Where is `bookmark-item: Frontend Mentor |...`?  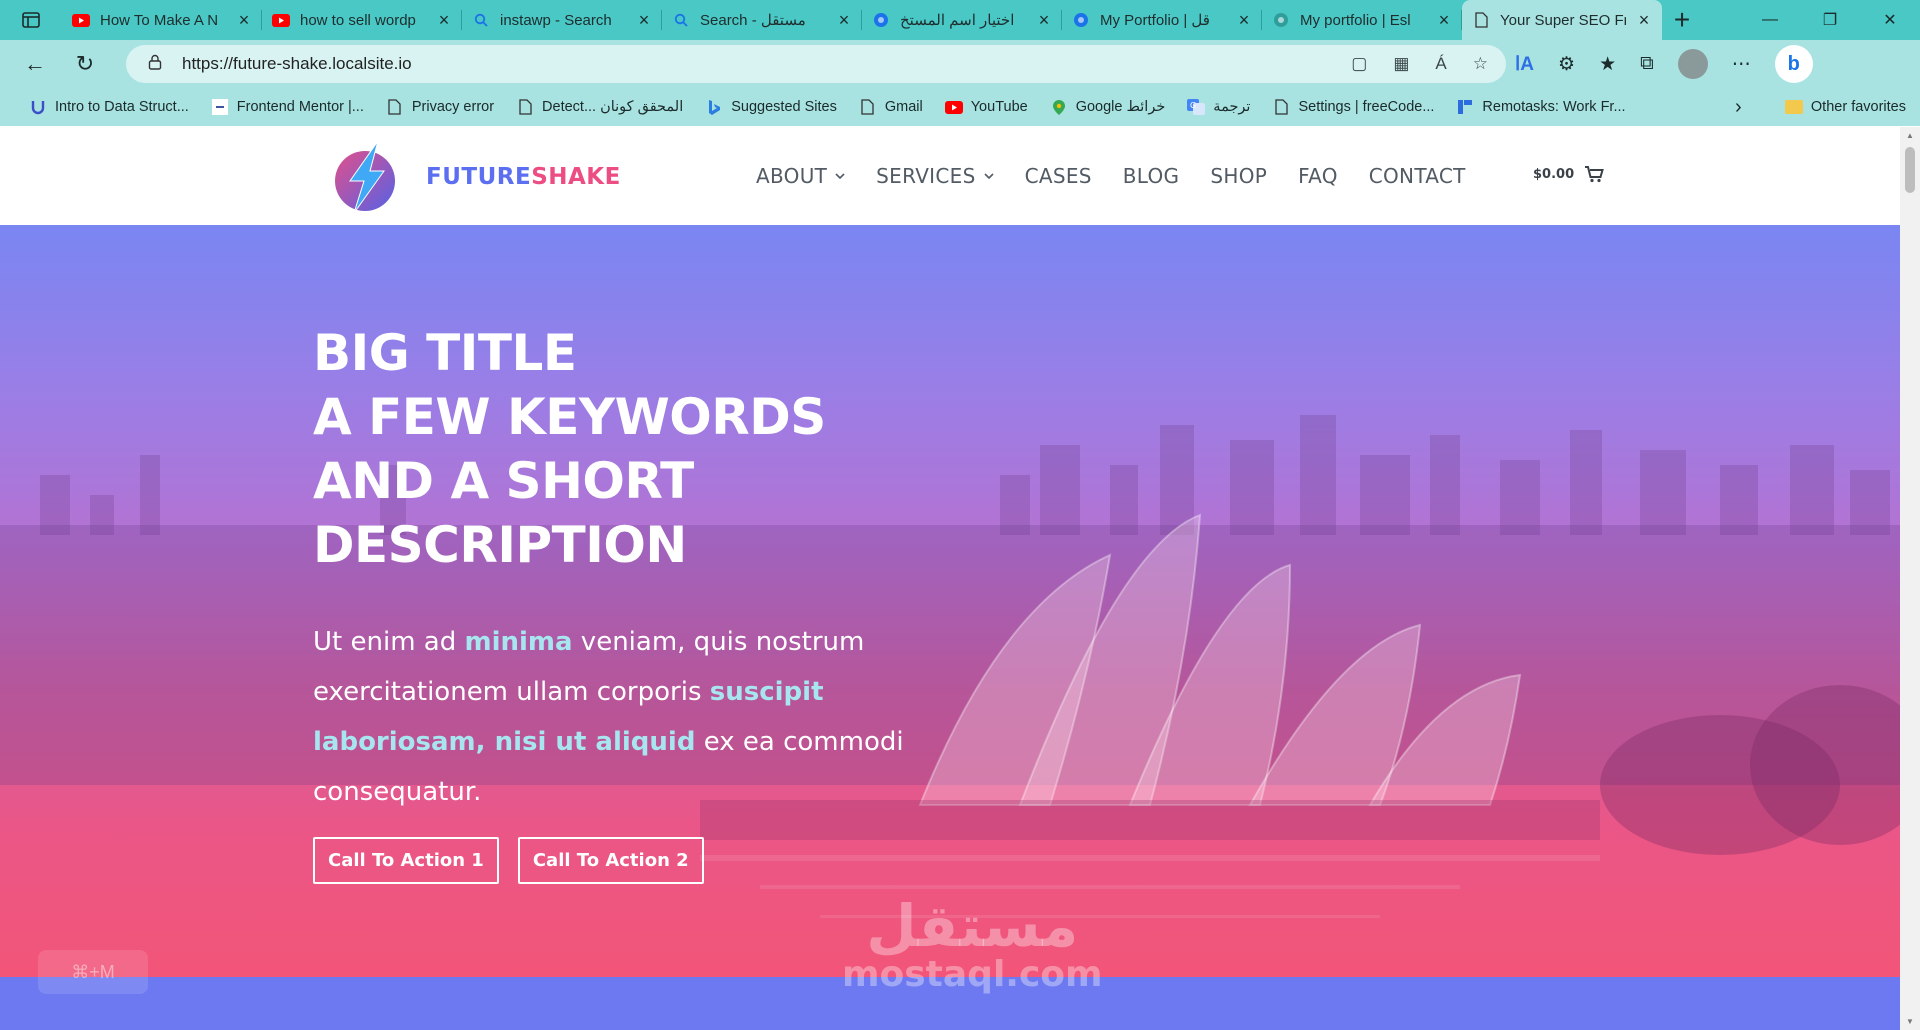 bookmark-item: Frontend Mentor |... is located at coordinates (287, 107).